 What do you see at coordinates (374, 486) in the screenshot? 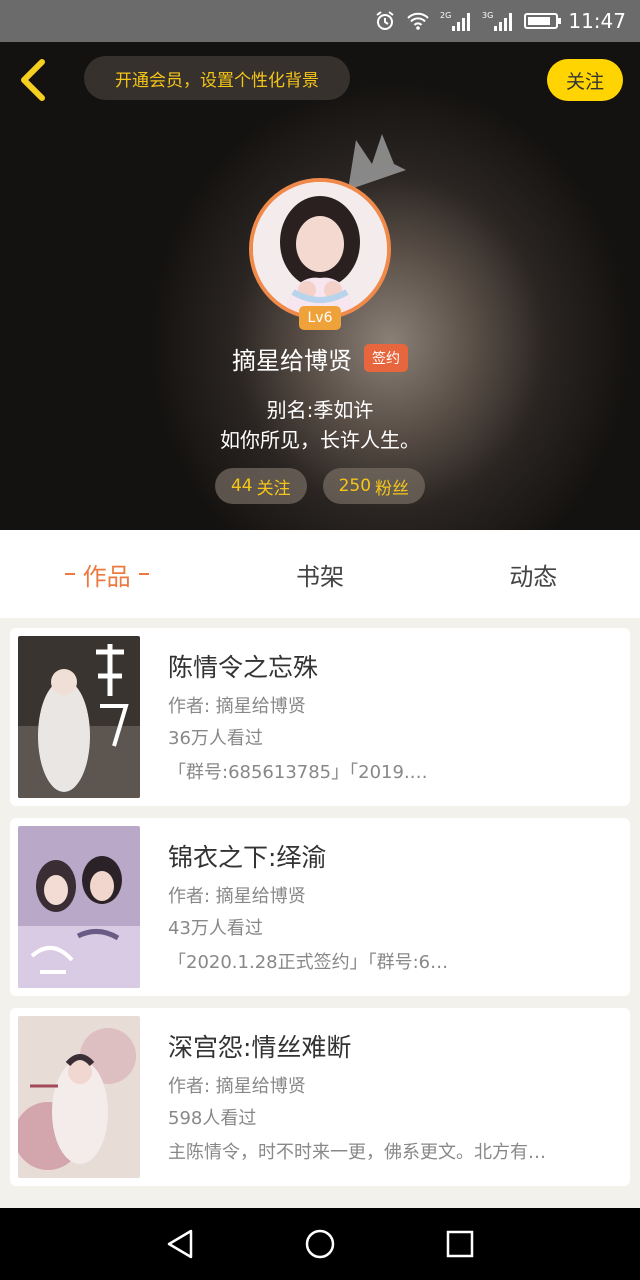
I see `fans-stat: 250 粉丝` at bounding box center [374, 486].